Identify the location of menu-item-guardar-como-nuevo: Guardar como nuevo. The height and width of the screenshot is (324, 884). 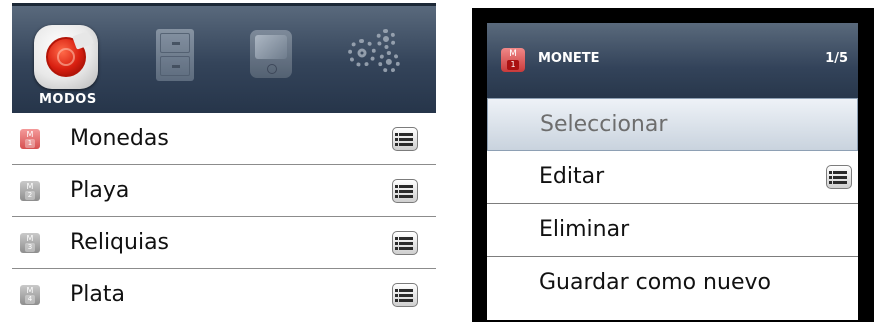
(672, 283).